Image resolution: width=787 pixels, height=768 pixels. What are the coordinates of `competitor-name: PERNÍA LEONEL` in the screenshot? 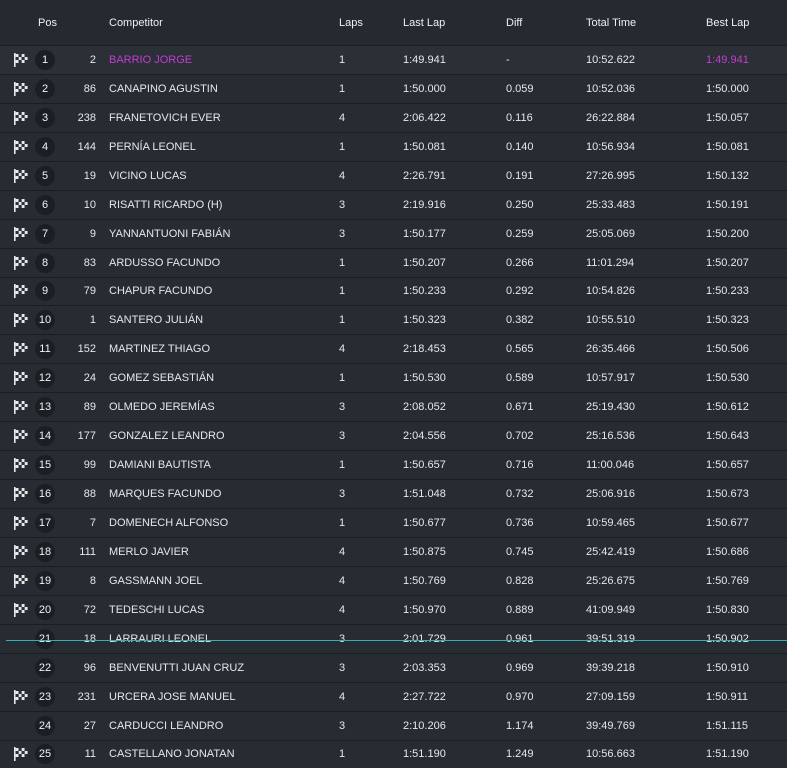 It's located at (152, 147).